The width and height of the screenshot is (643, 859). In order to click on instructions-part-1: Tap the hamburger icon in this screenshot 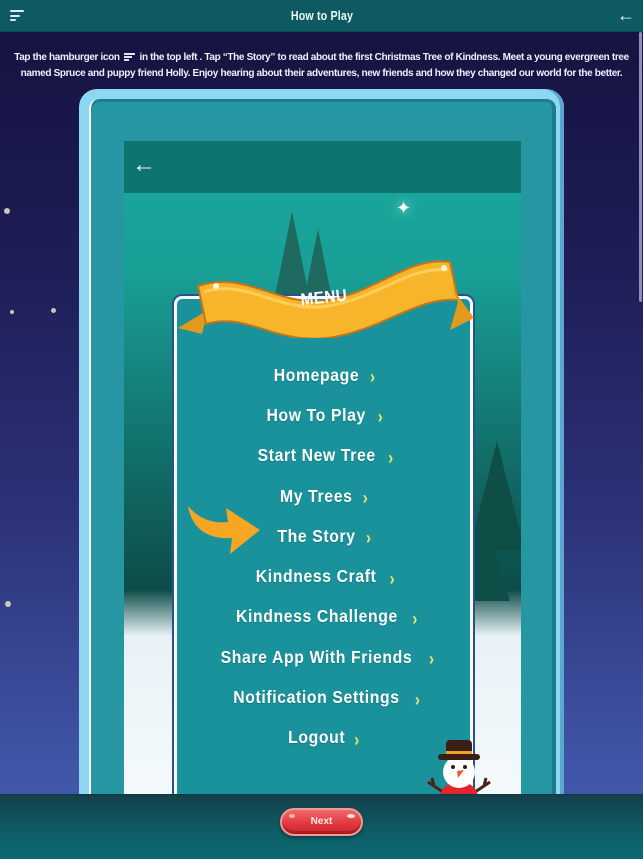, I will do `click(67, 57)`.